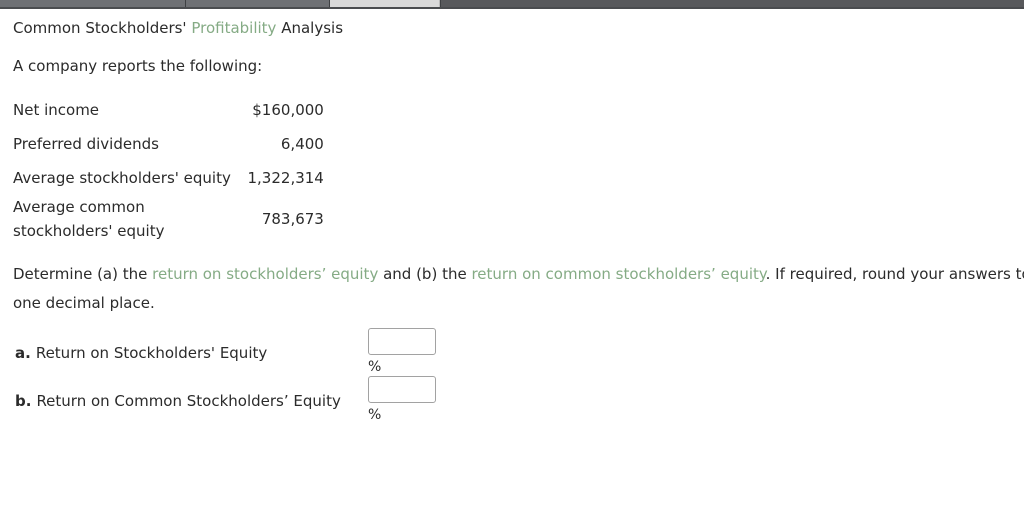  What do you see at coordinates (168, 144) in the screenshot?
I see `table-row: Preferred dividends 6,400` at bounding box center [168, 144].